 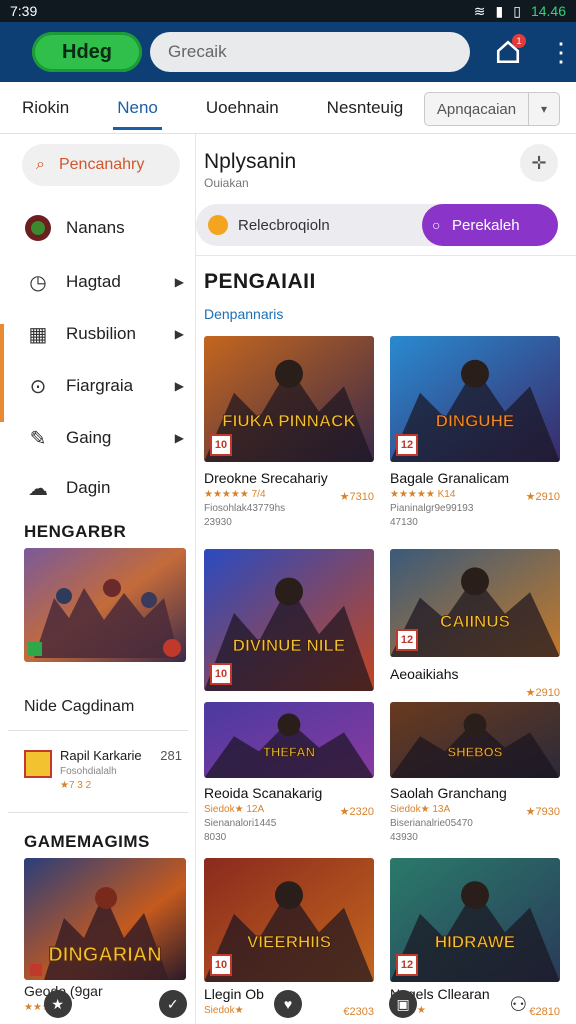 What do you see at coordinates (486, 225) in the screenshot?
I see `search-button-label: Perekaleh` at bounding box center [486, 225].